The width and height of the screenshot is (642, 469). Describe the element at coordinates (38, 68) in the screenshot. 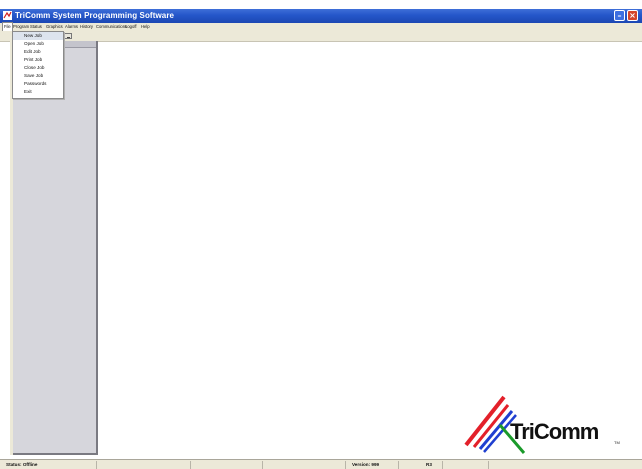

I see `menu-item-close-job: Close Job` at that location.